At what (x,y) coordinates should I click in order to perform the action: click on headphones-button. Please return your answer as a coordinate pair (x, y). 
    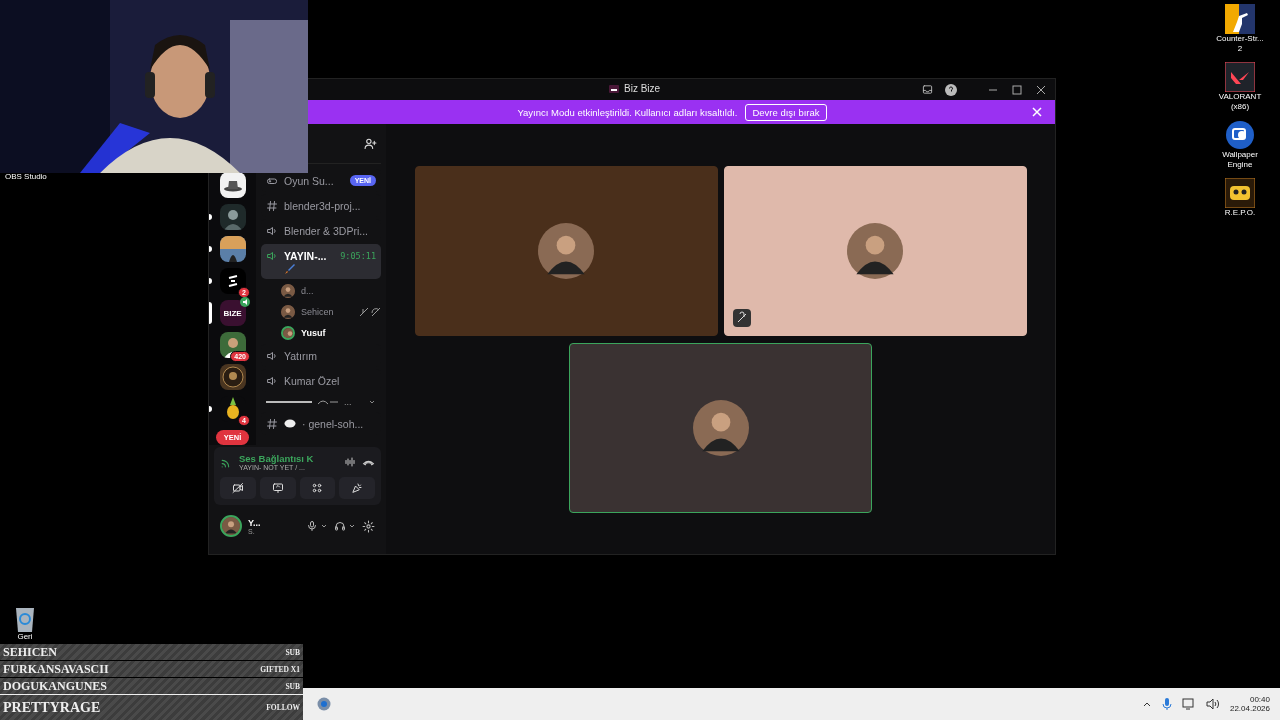
    Looking at the image, I should click on (345, 526).